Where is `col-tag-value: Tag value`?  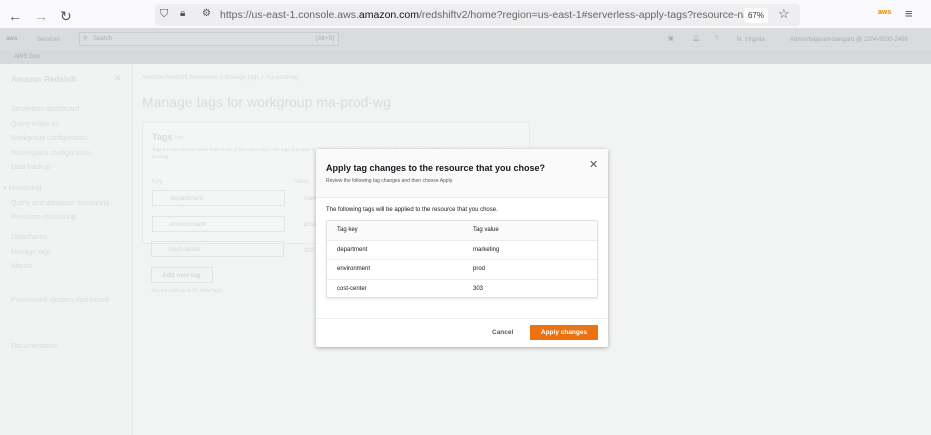
col-tag-value: Tag value is located at coordinates (486, 230).